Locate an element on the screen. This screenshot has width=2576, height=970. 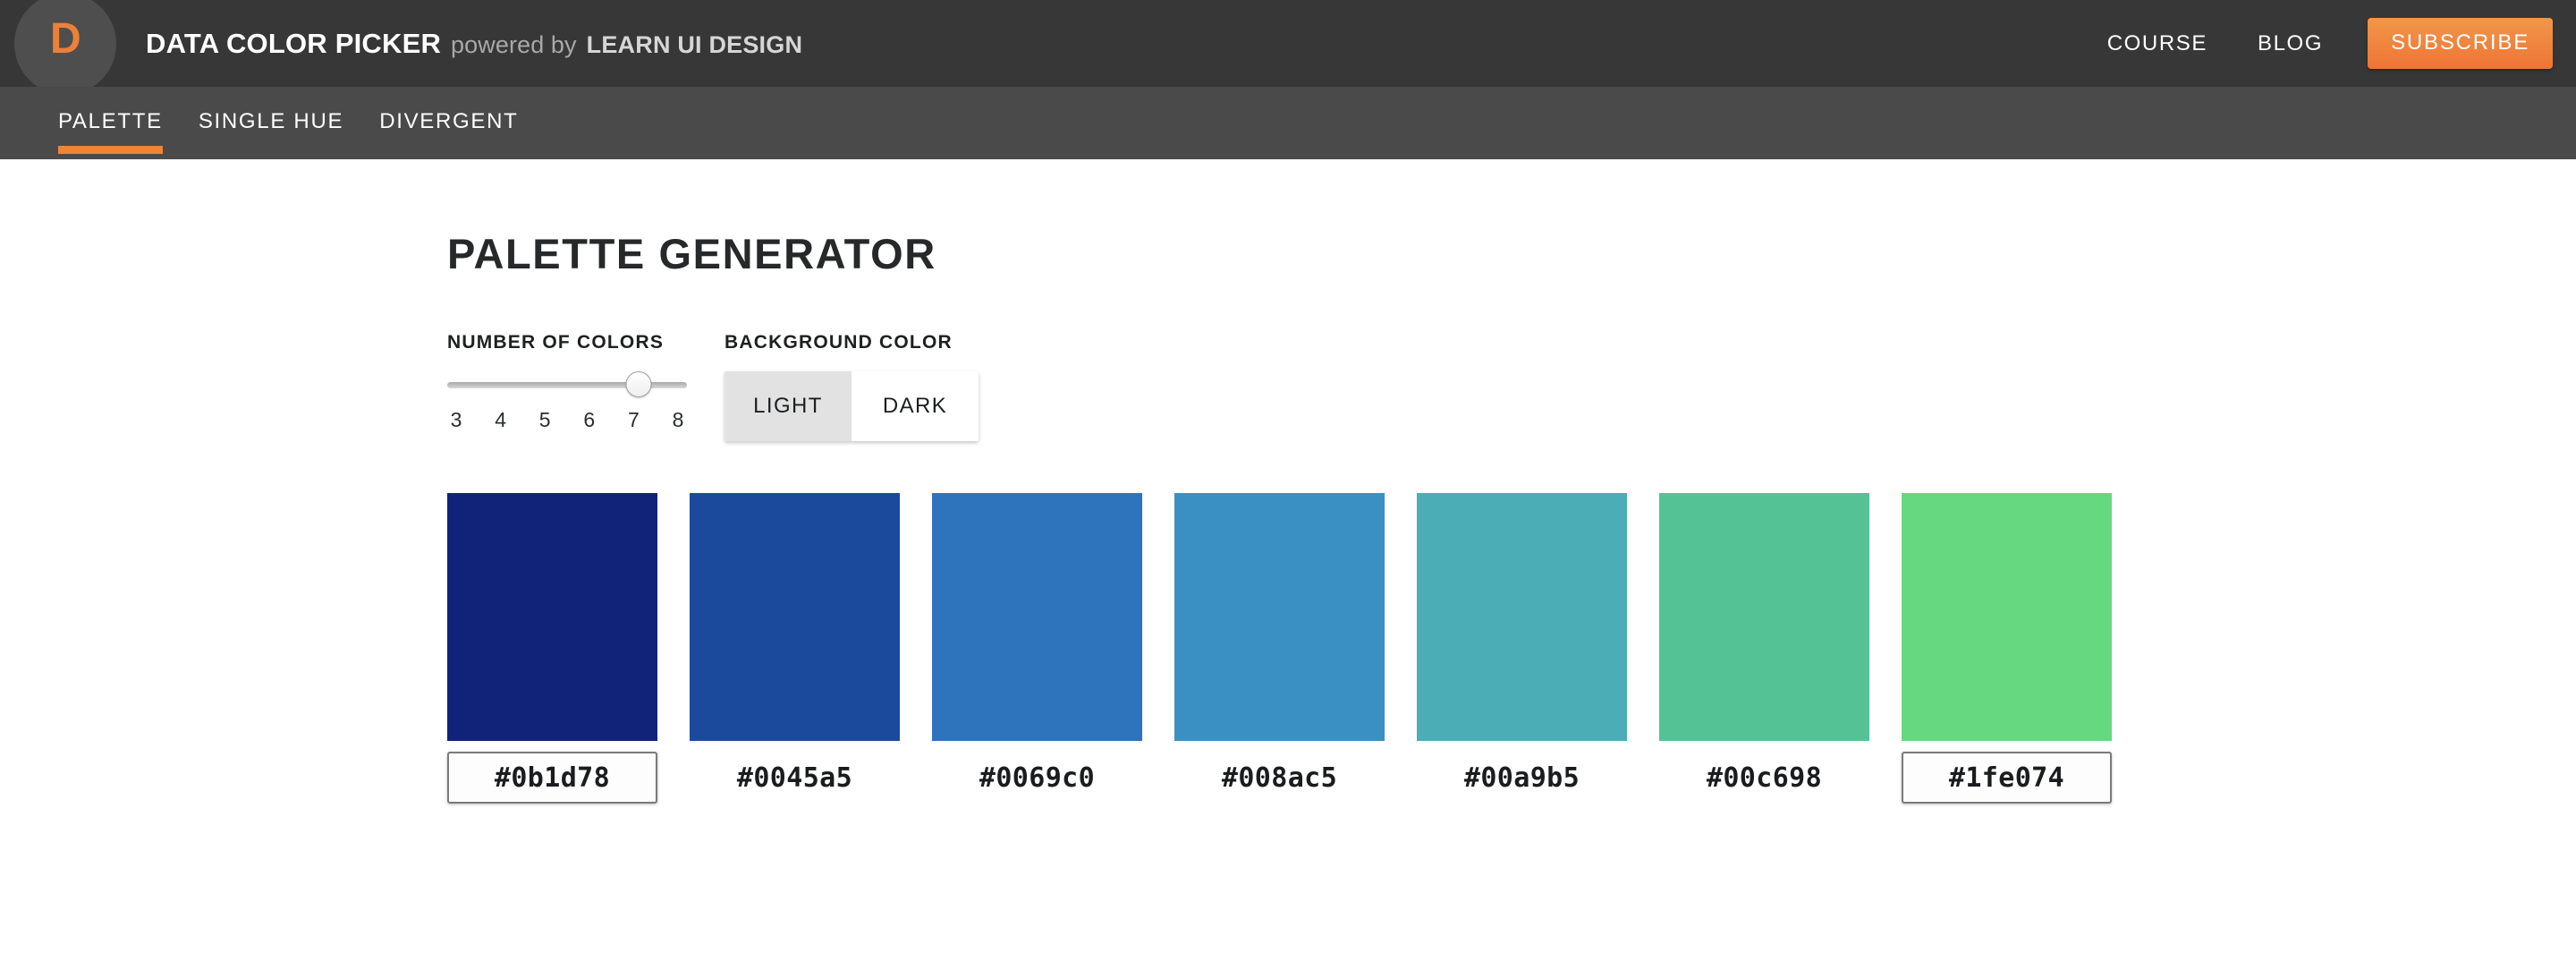
palette-swatch-item: #0045a5 is located at coordinates (795, 648).